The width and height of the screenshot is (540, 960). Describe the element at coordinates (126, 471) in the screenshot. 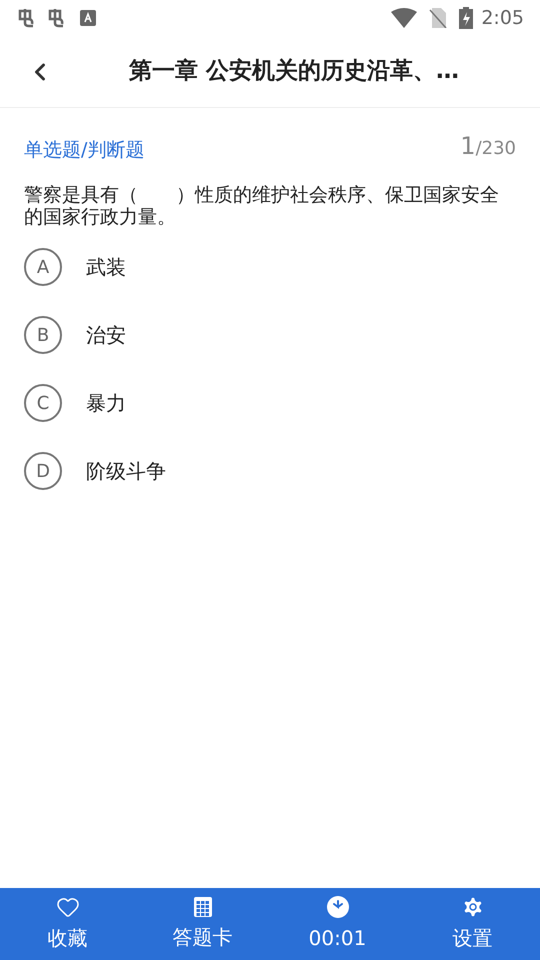

I see `option-text: 阶级斗争` at that location.